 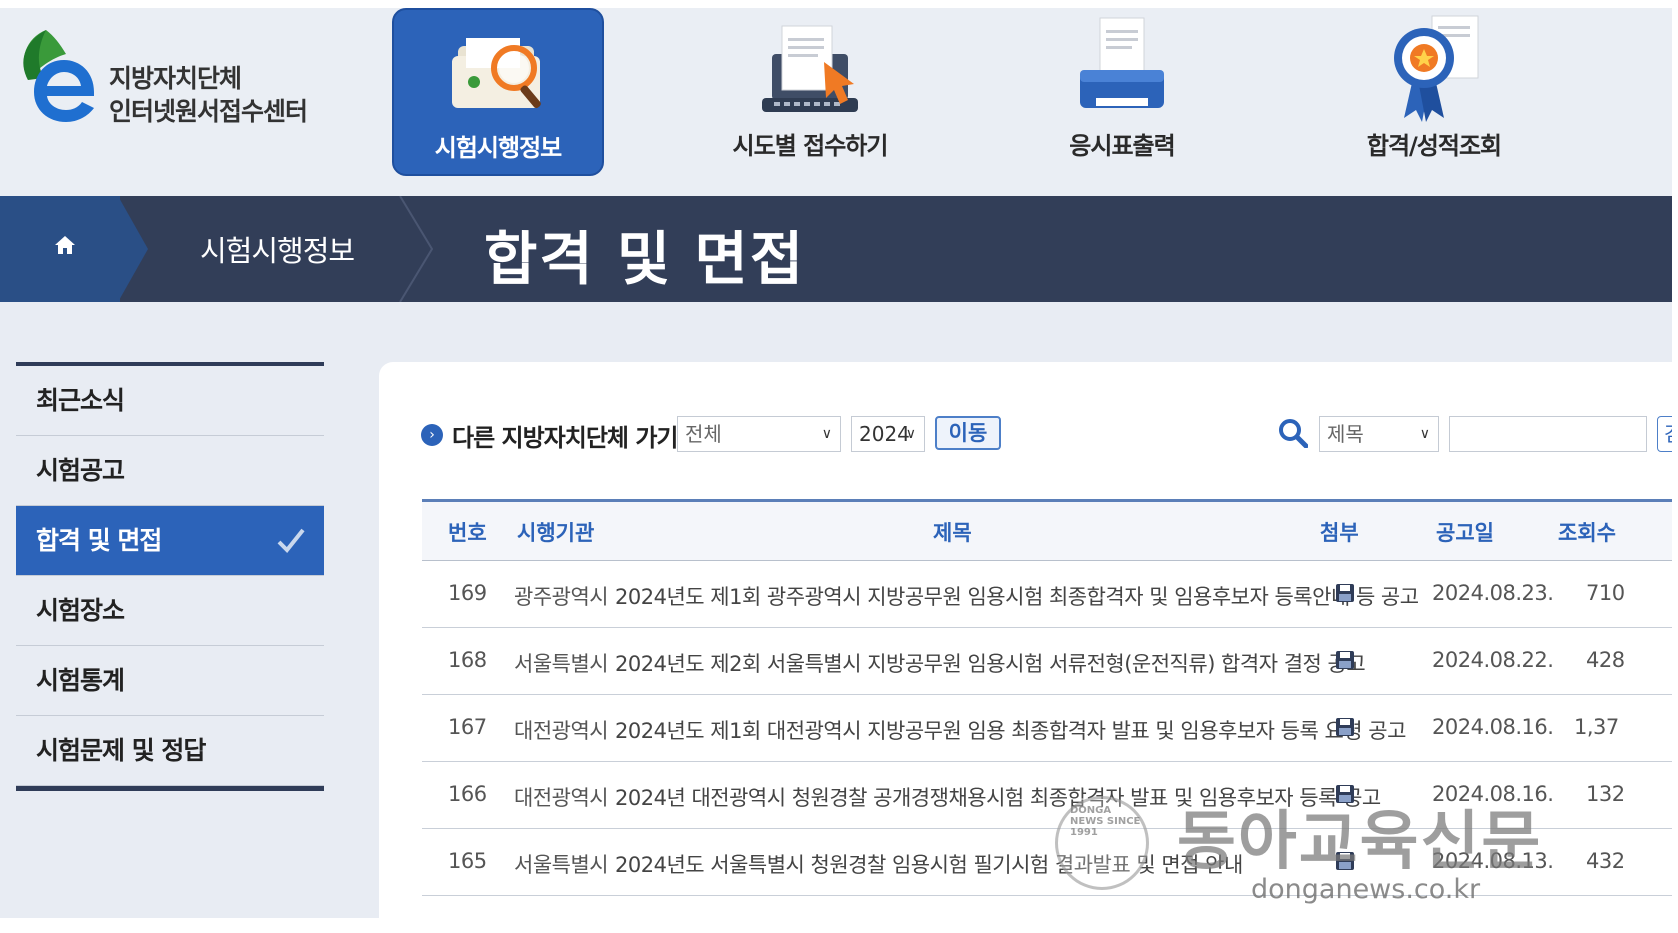 I want to click on row-views: 428, so click(x=1605, y=660).